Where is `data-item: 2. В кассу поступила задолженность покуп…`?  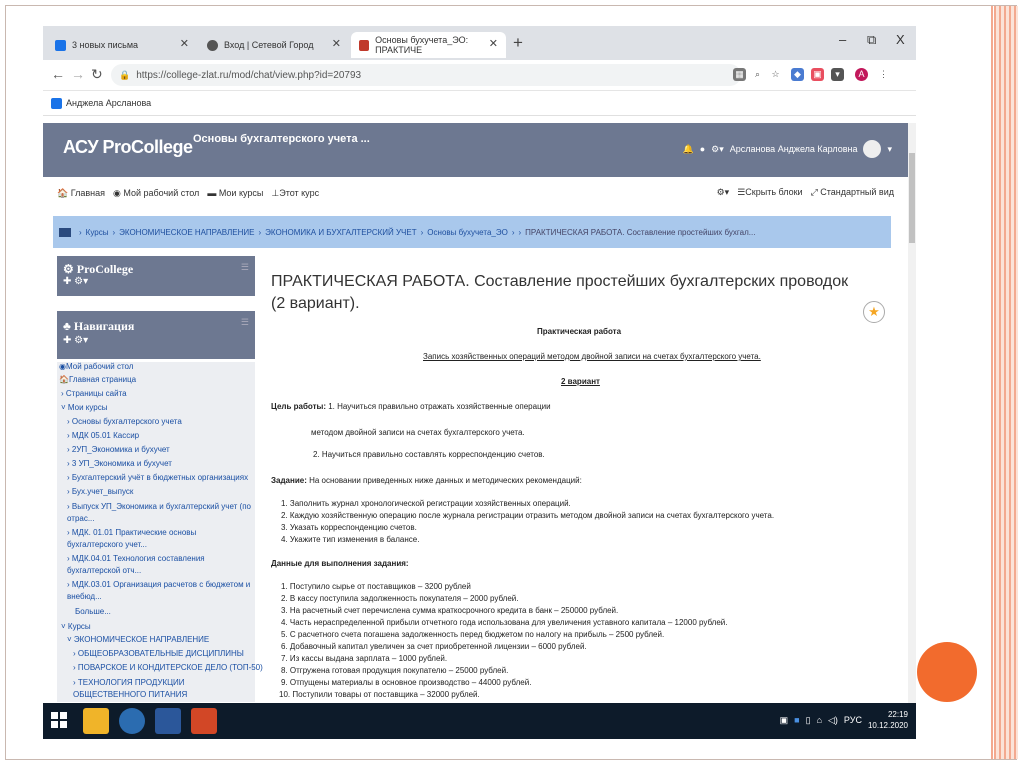
data-item: 2. В кассу поступила задолженность покуп… is located at coordinates (400, 598).